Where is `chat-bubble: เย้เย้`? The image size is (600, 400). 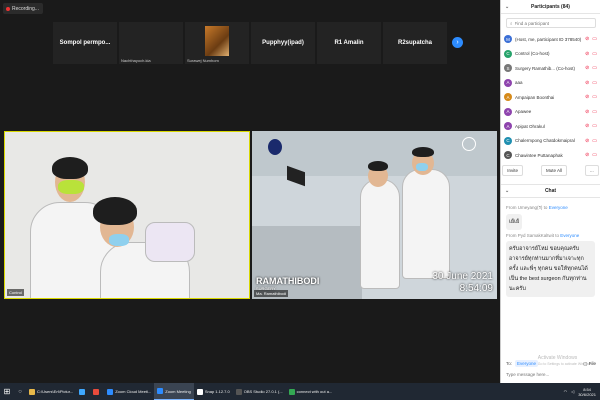 chat-bubble: เย้เย้ is located at coordinates (514, 221).